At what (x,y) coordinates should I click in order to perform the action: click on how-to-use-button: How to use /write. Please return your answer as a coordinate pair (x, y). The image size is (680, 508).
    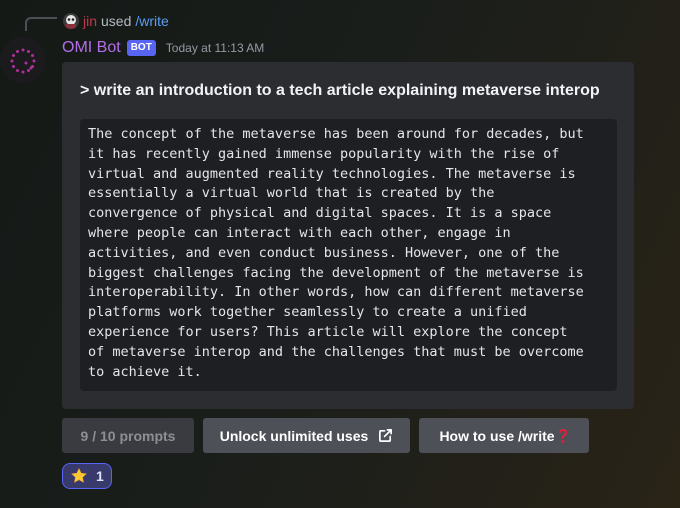
    Looking at the image, I should click on (504, 435).